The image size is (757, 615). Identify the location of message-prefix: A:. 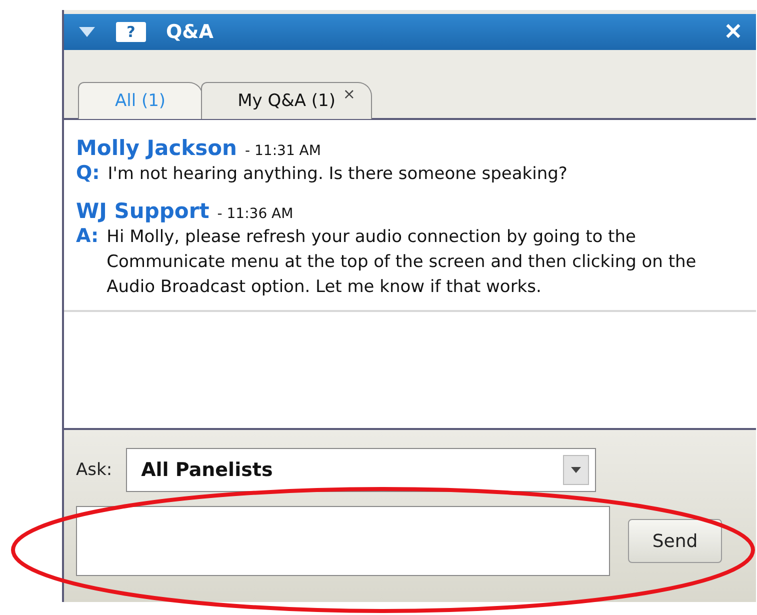
(87, 237).